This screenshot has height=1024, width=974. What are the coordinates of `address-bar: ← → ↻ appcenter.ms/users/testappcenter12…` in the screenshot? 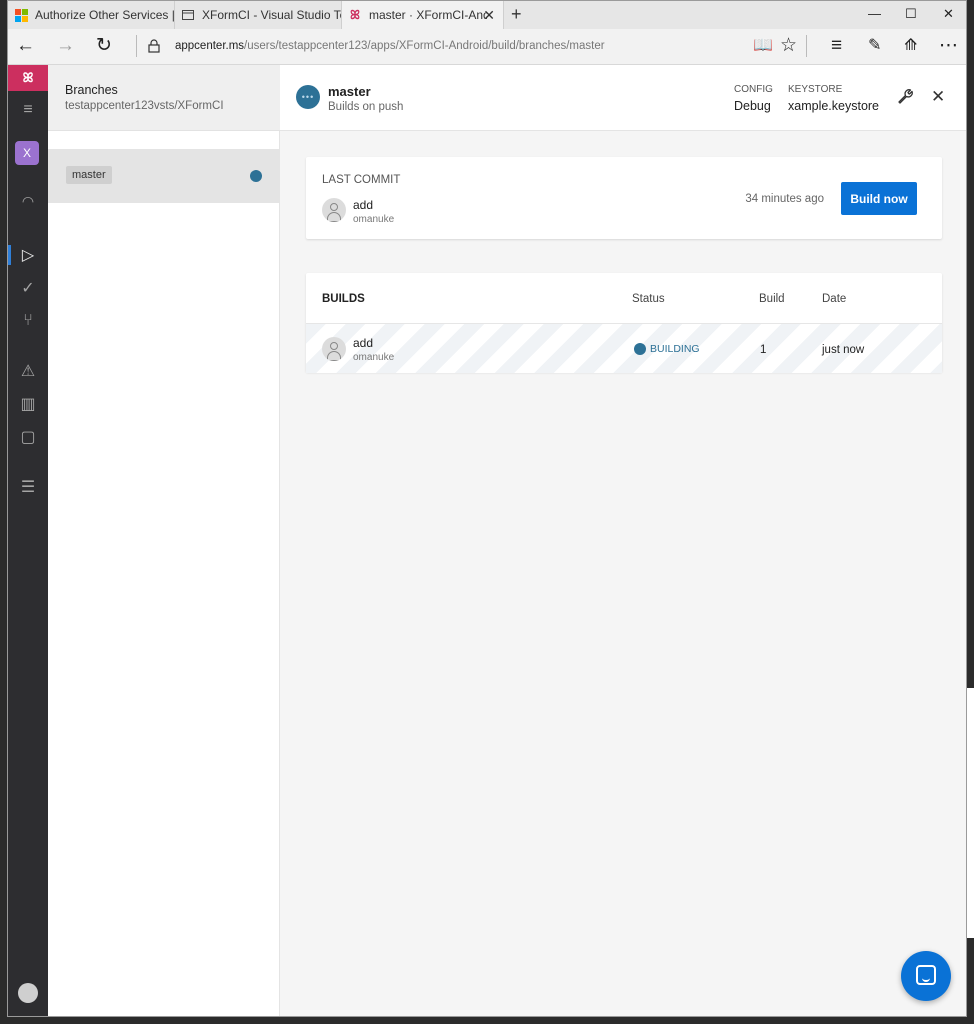 It's located at (487, 47).